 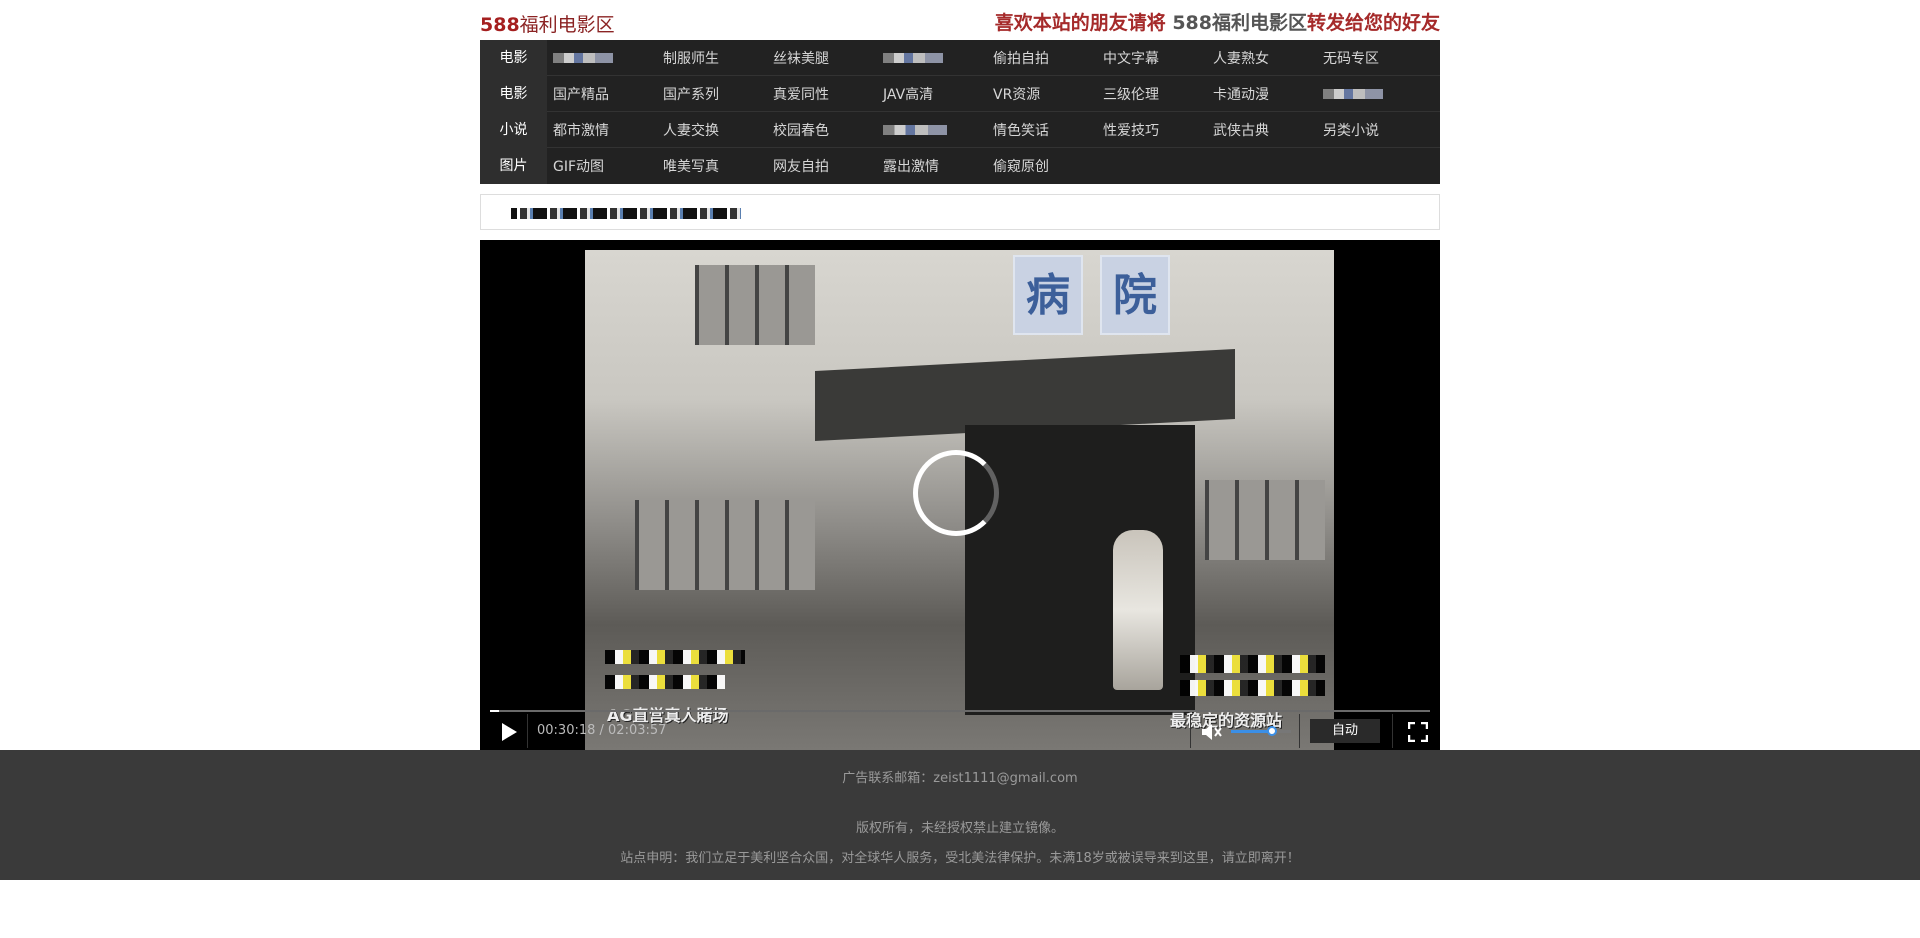 I want to click on loading-spinner-icon, so click(x=956, y=493).